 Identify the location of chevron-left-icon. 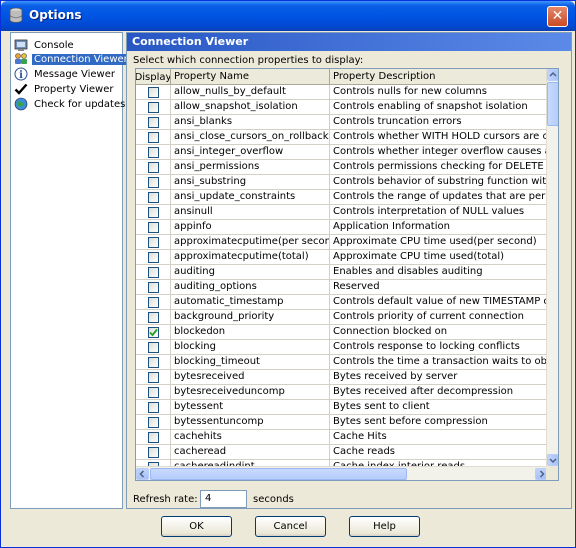
(142, 474).